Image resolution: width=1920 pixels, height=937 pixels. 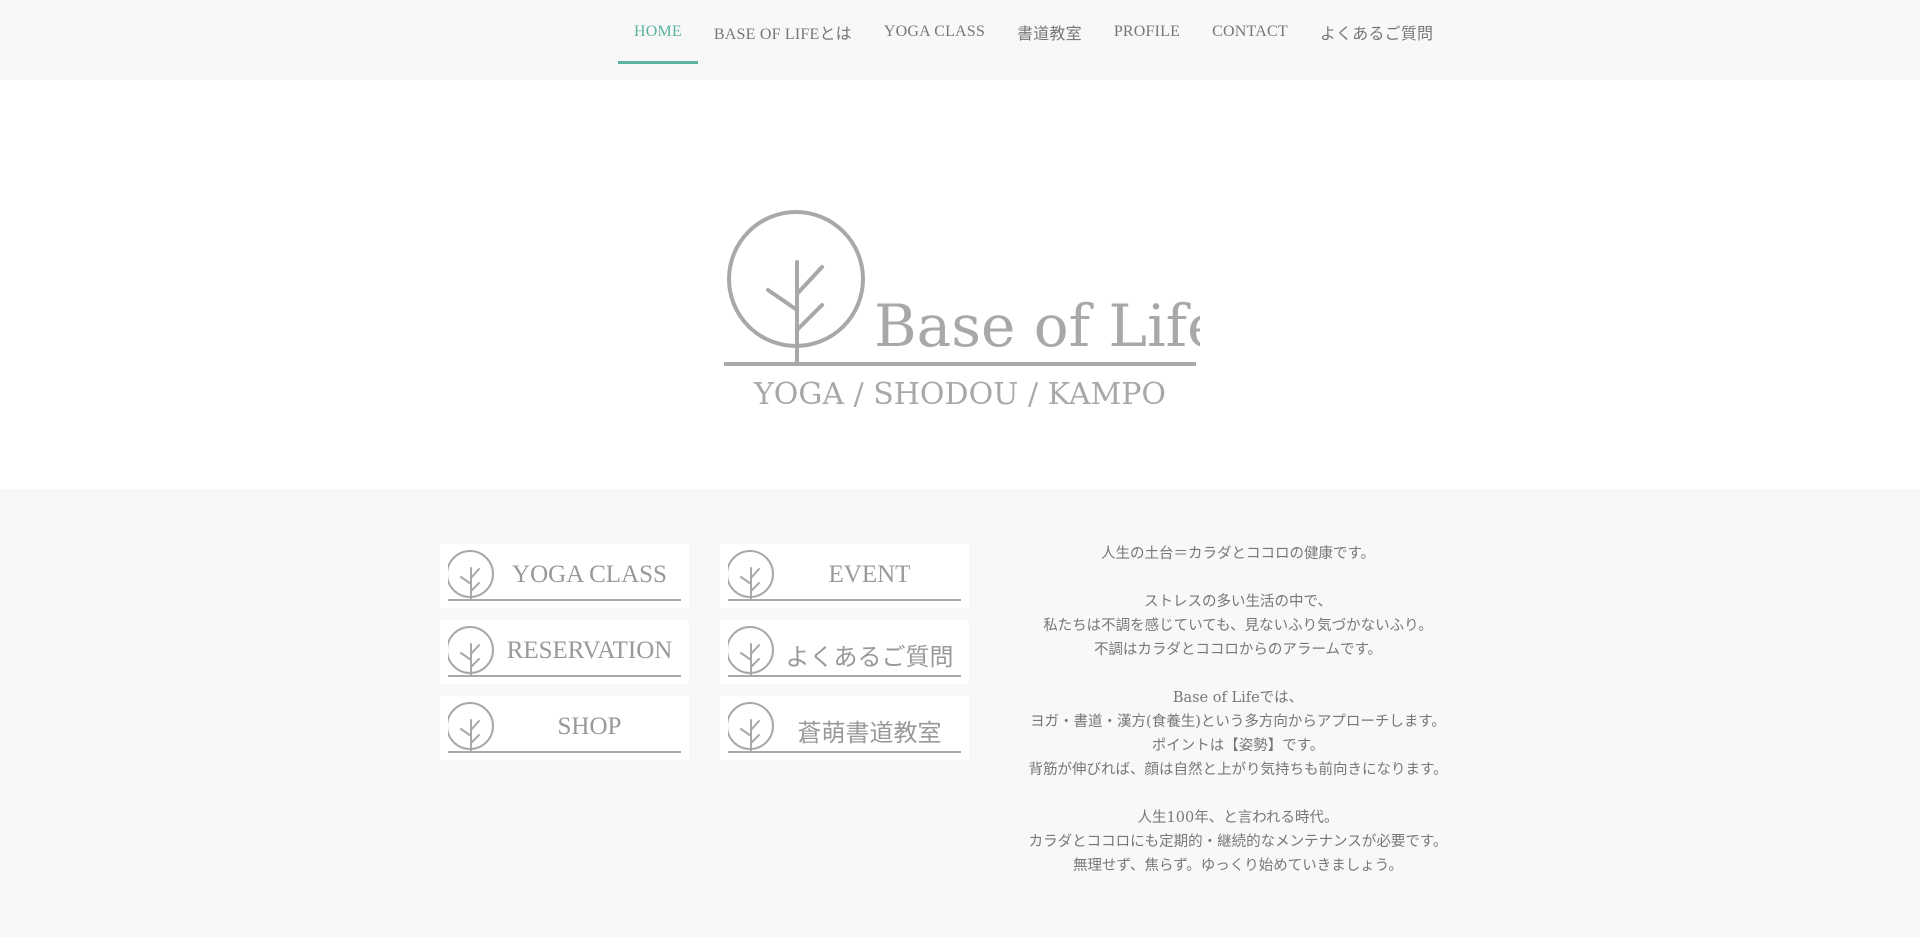 I want to click on tile-reservation: RESERVATION, so click(x=564, y=652).